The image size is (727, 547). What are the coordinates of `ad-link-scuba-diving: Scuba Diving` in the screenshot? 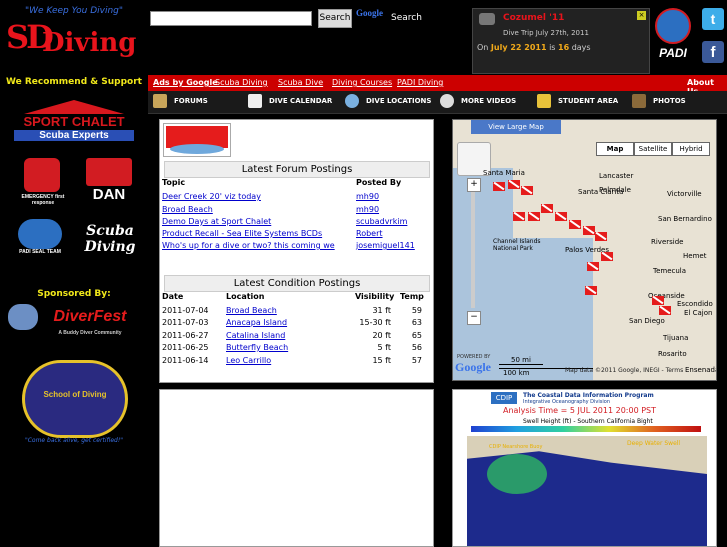 It's located at (241, 82).